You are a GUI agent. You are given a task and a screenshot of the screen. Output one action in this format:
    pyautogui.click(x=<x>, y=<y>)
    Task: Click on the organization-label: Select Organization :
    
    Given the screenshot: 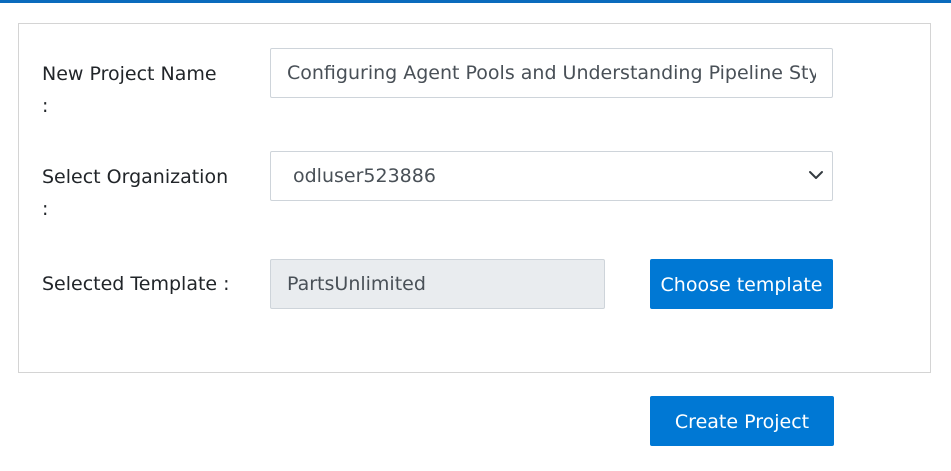 What is the action you would take?
    pyautogui.click(x=142, y=193)
    